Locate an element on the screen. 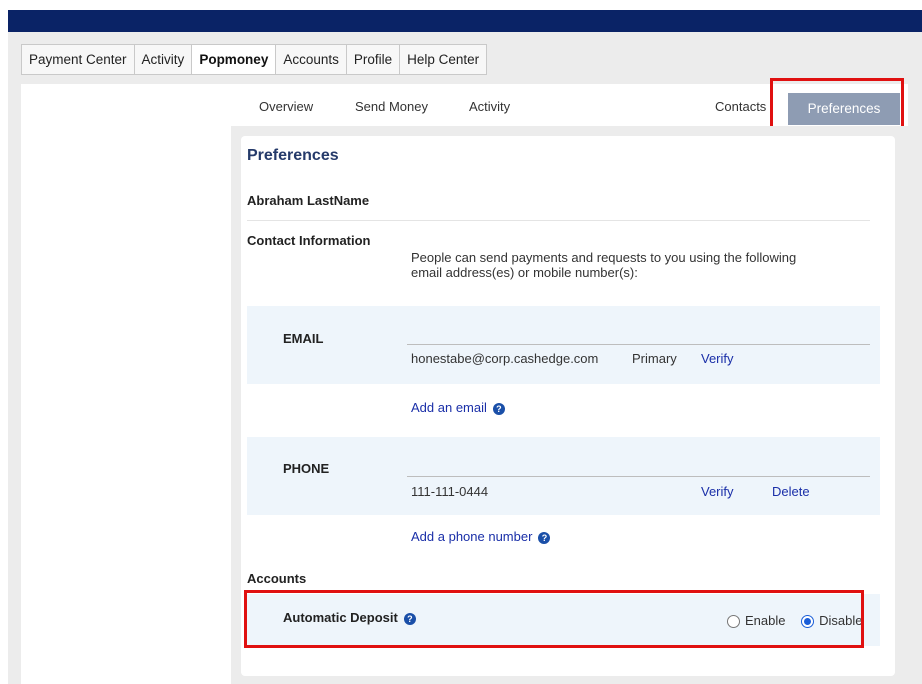  phone-label: PHONE is located at coordinates (306, 468).